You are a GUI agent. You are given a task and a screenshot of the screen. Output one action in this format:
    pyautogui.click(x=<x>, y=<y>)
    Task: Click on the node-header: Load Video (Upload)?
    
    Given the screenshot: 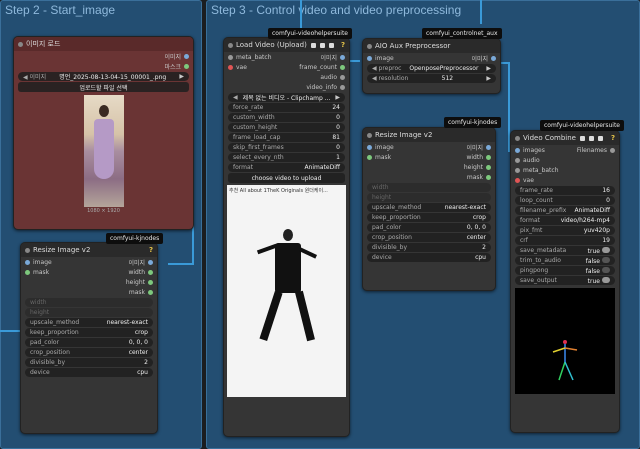 What is the action you would take?
    pyautogui.click(x=286, y=45)
    